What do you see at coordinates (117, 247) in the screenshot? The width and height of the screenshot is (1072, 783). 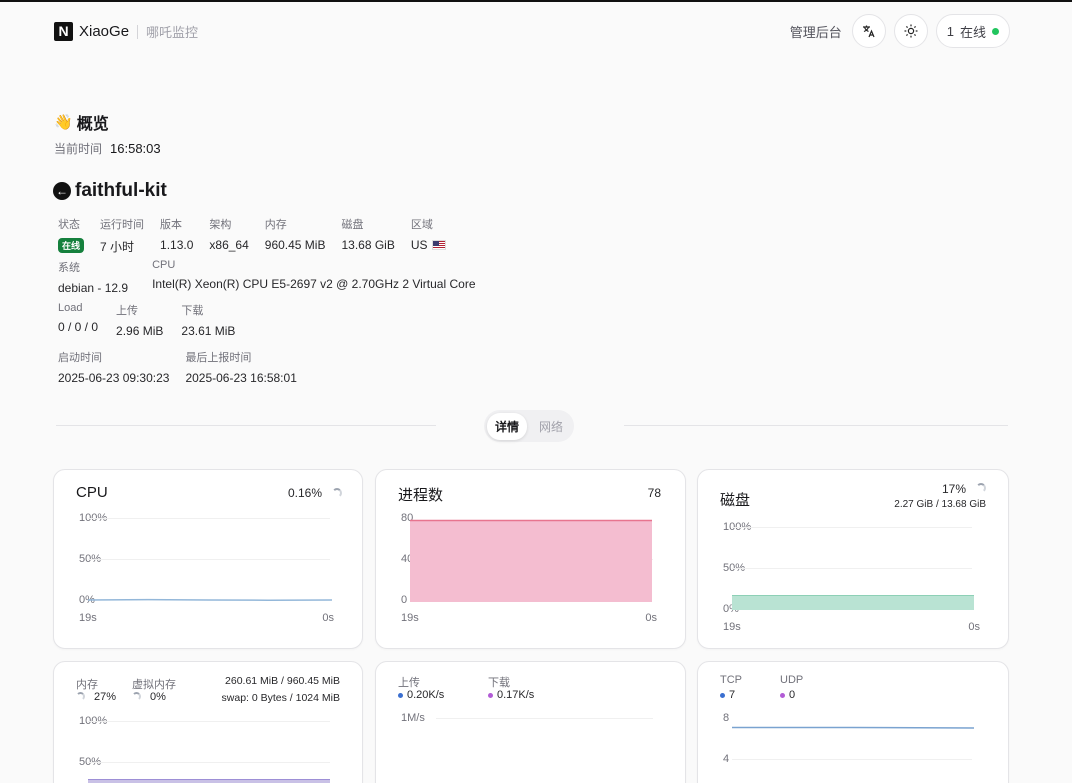 I see `uptime-value: 7 小时` at bounding box center [117, 247].